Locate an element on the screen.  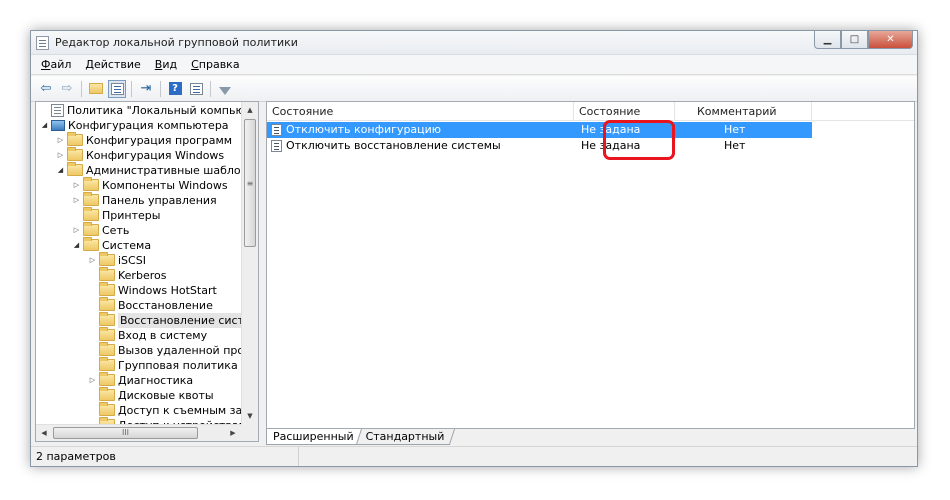
tree-horizontal-scrollbar: ◀ III ▶ is located at coordinates (138, 432).